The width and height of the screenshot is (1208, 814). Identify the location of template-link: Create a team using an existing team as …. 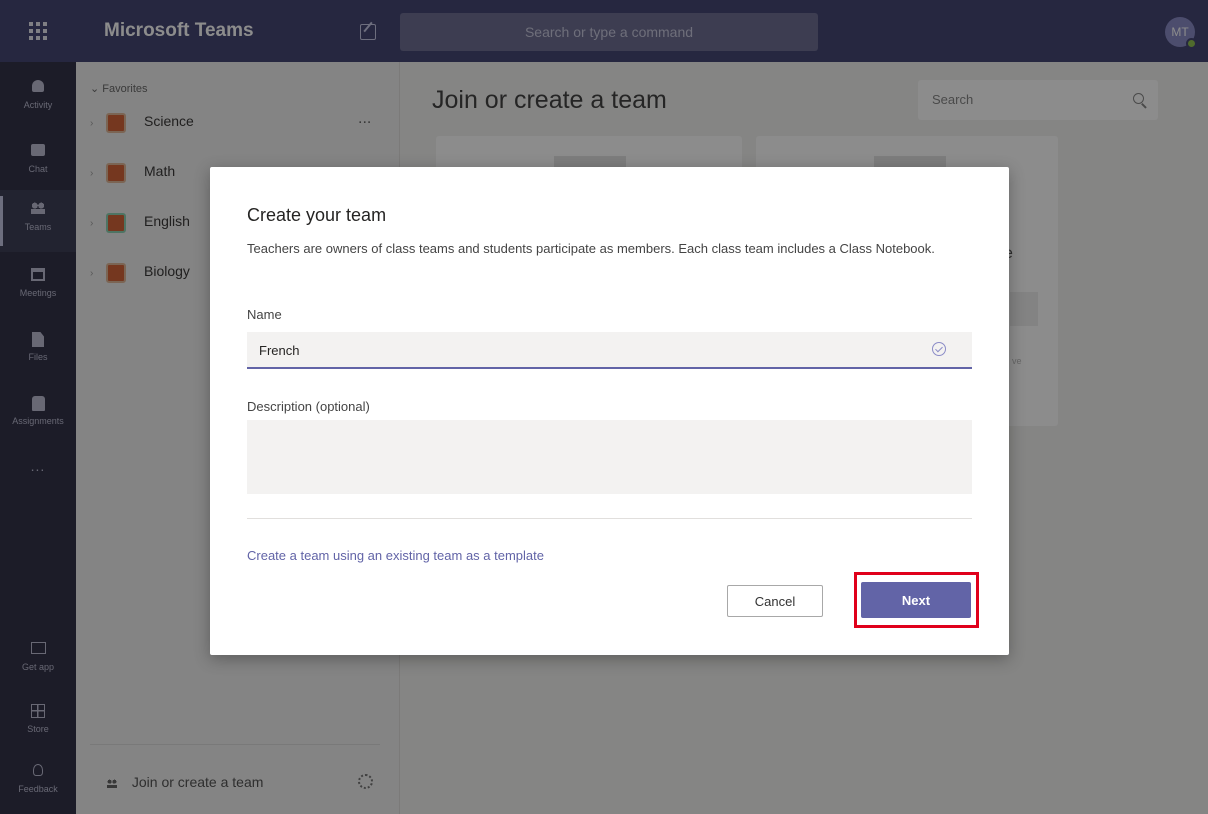
(395, 555).